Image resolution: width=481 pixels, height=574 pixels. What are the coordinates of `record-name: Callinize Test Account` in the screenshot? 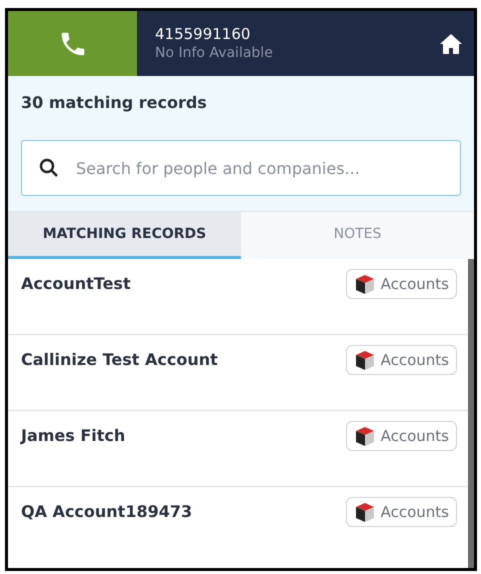 It's located at (119, 360).